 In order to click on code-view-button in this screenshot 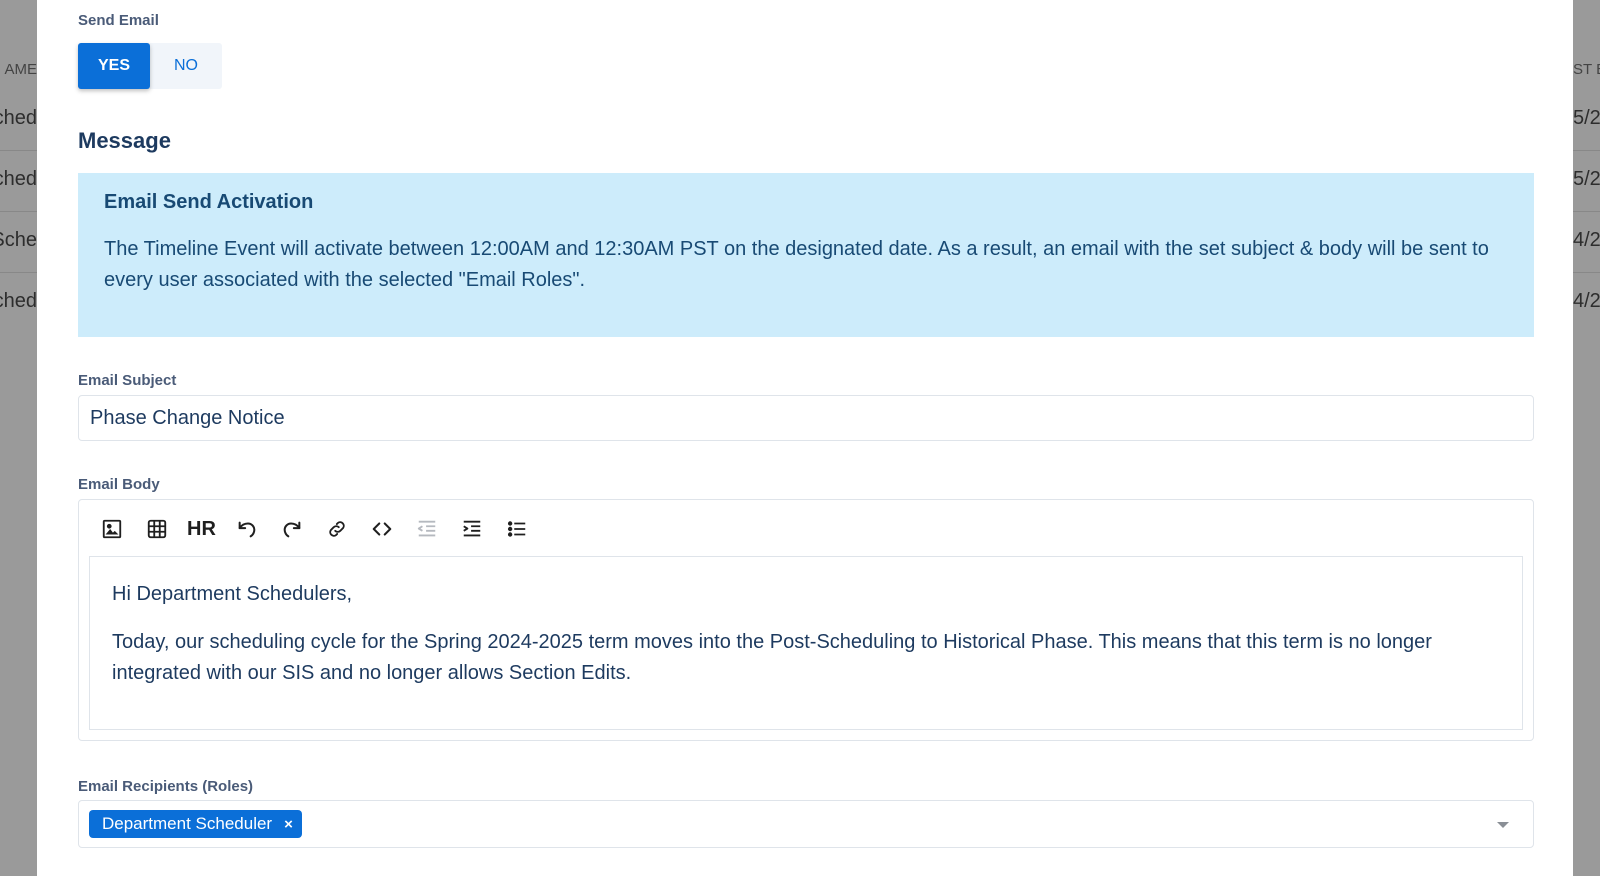, I will do `click(381, 529)`.